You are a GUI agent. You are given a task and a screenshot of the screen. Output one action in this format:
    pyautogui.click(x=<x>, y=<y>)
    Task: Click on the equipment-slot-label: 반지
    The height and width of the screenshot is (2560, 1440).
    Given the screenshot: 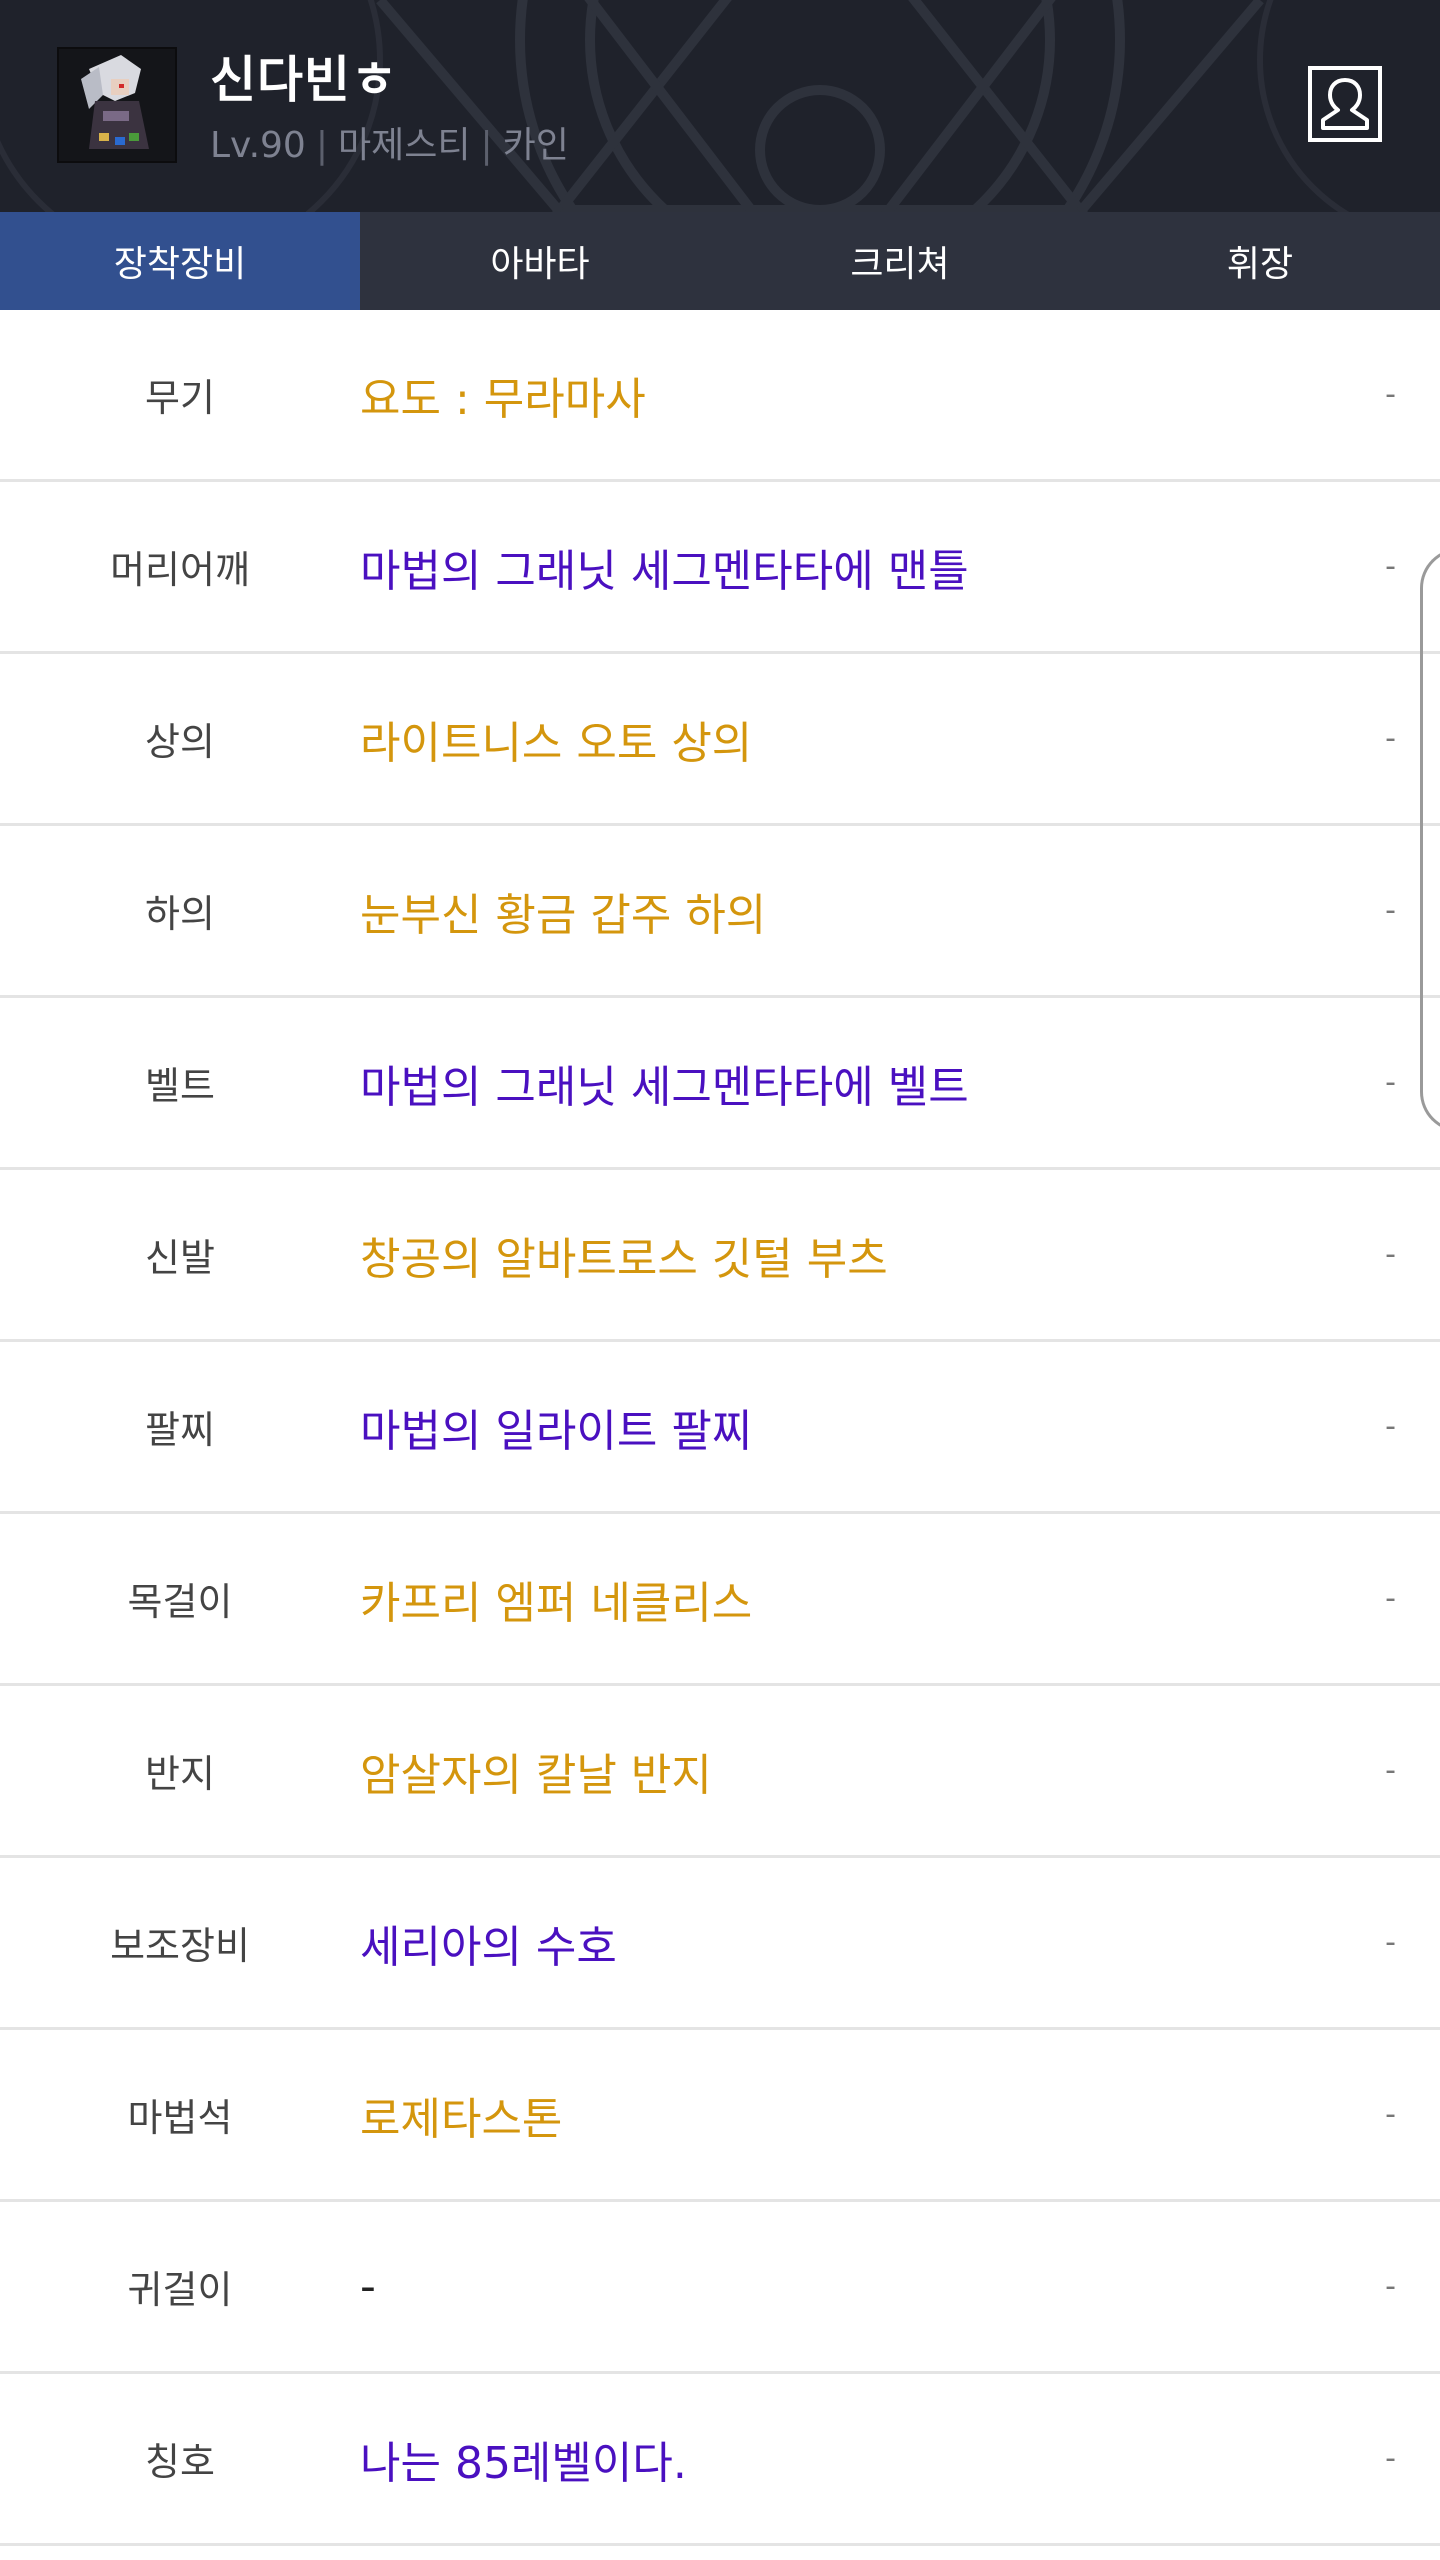 What is the action you would take?
    pyautogui.click(x=180, y=1774)
    